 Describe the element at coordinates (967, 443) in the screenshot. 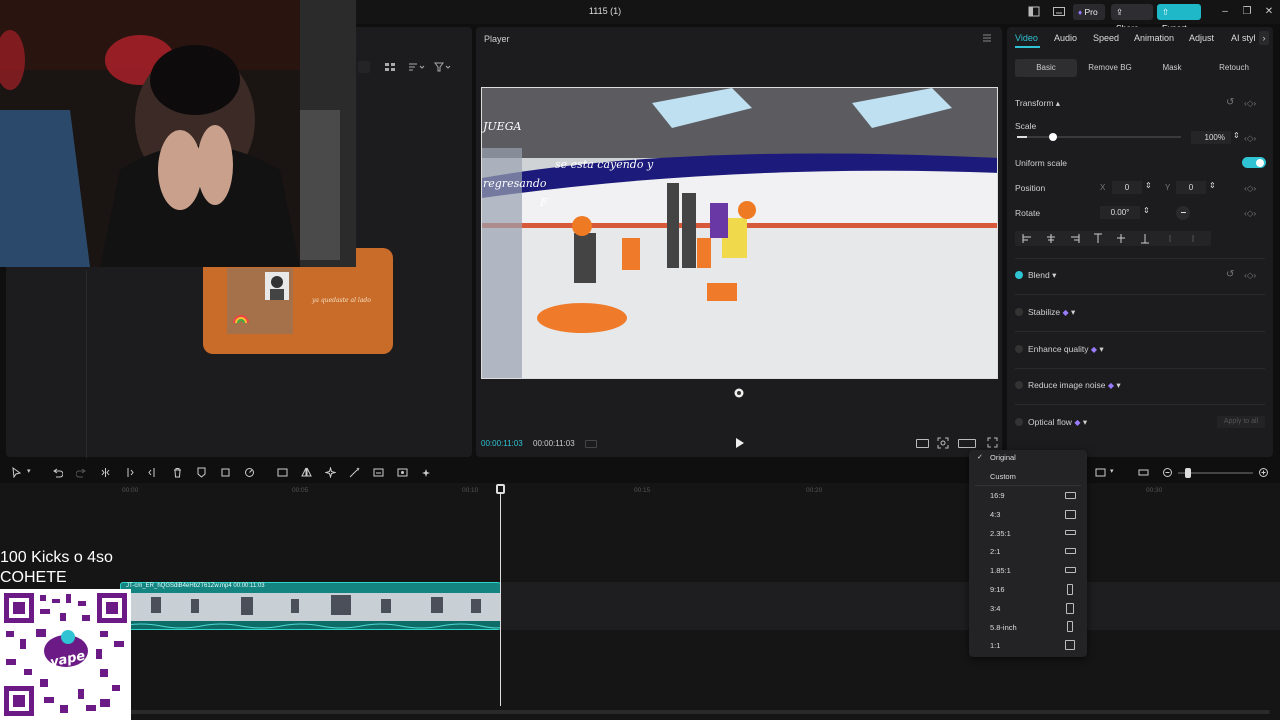

I see `ratio-button` at that location.